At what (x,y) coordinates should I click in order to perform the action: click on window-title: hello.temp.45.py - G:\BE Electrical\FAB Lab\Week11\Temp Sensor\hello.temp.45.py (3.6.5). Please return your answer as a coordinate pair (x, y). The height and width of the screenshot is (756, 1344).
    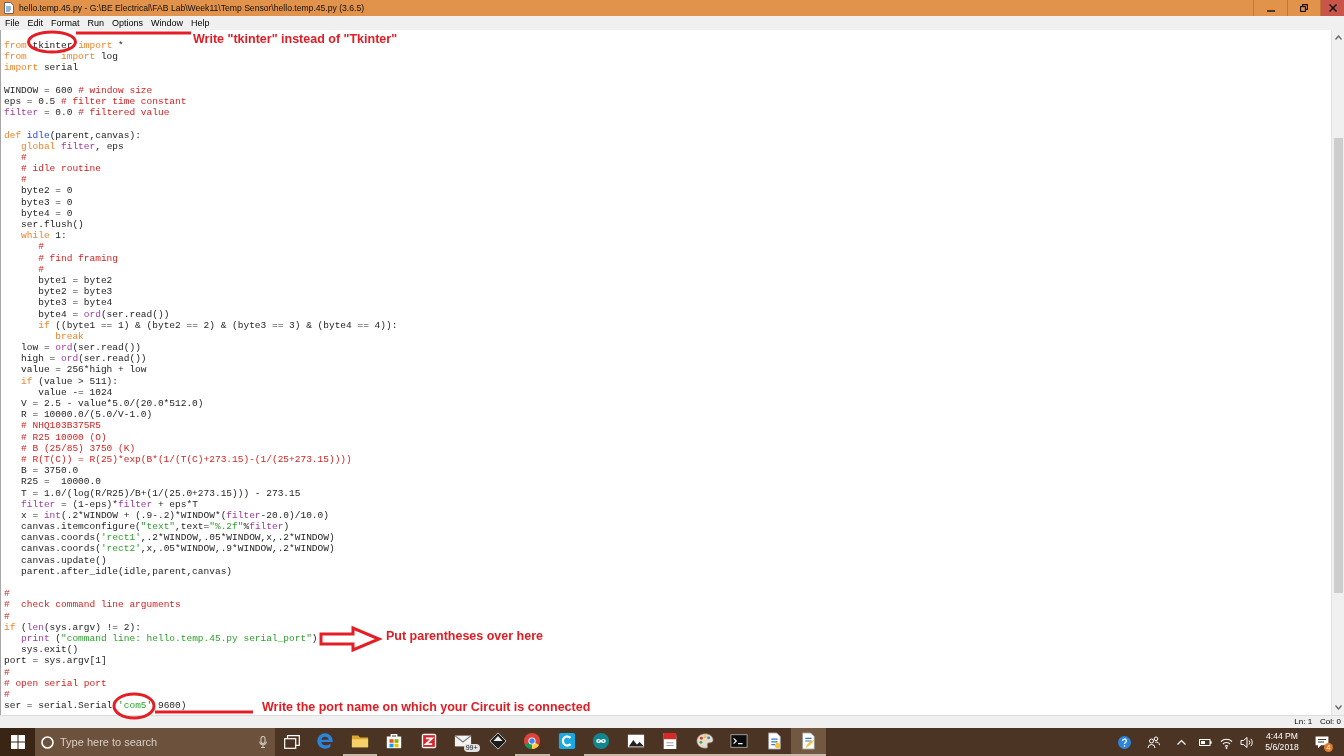
    Looking at the image, I should click on (192, 8).